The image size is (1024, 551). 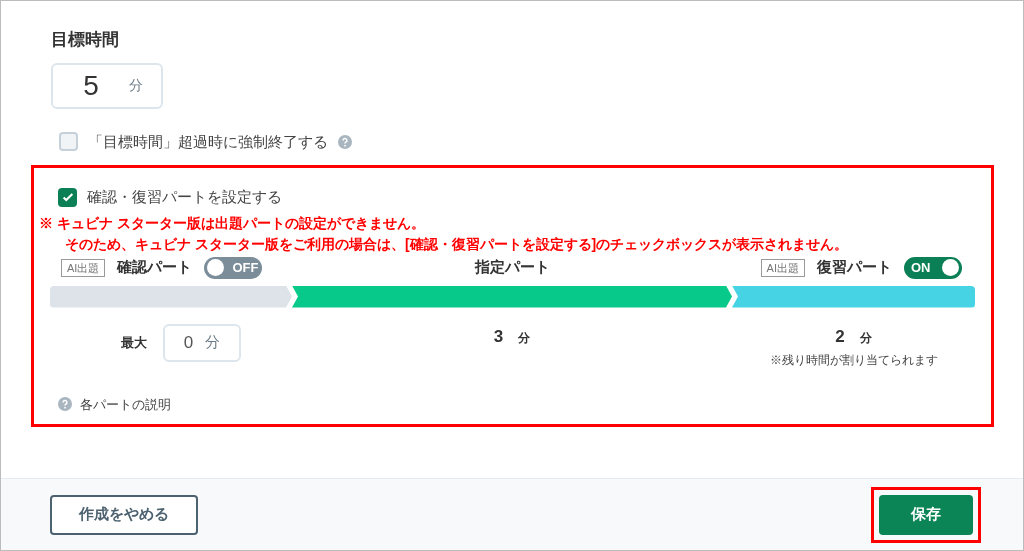 I want to click on part-label: 復習パート, so click(x=854, y=267).